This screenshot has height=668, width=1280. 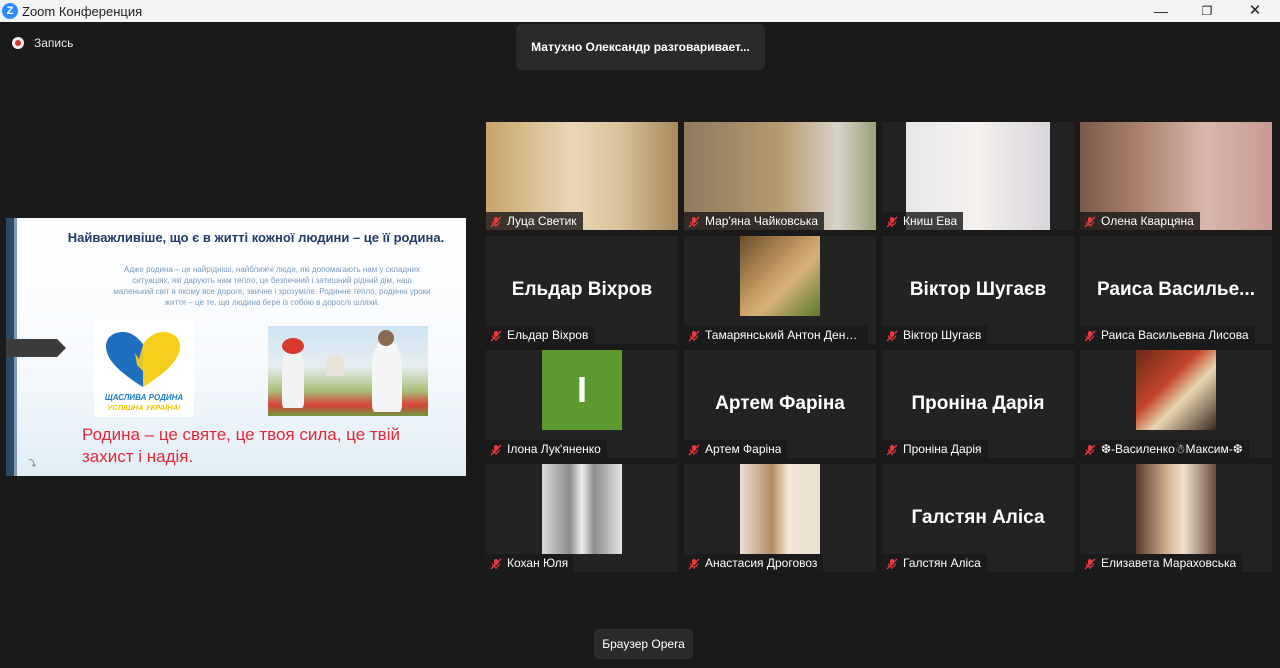 What do you see at coordinates (18, 43) in the screenshot?
I see `record-icon` at bounding box center [18, 43].